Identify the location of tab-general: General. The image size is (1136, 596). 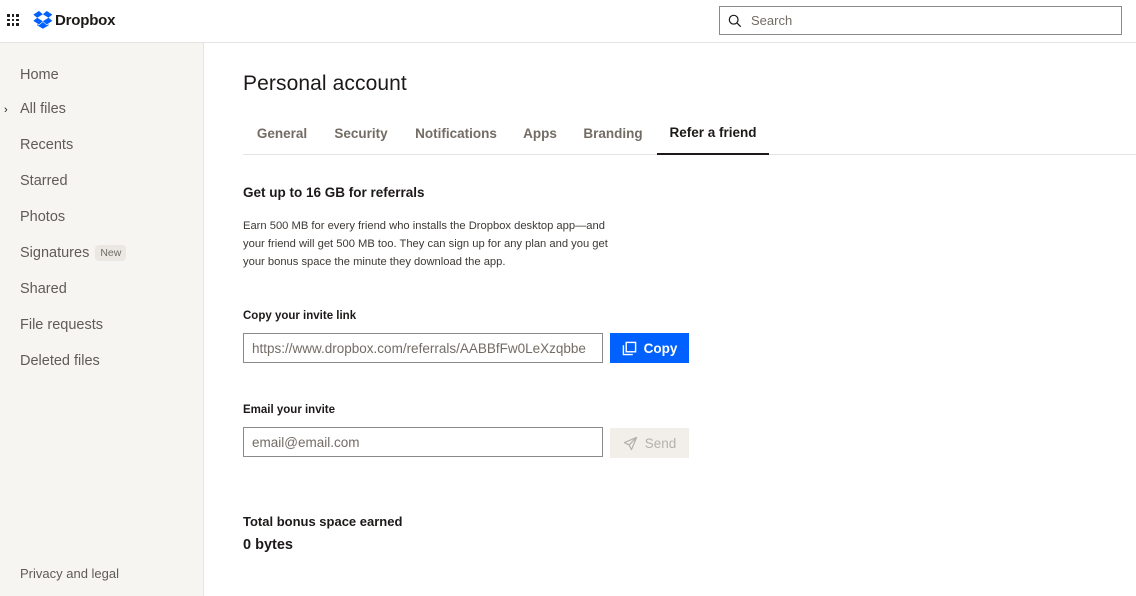
(282, 133).